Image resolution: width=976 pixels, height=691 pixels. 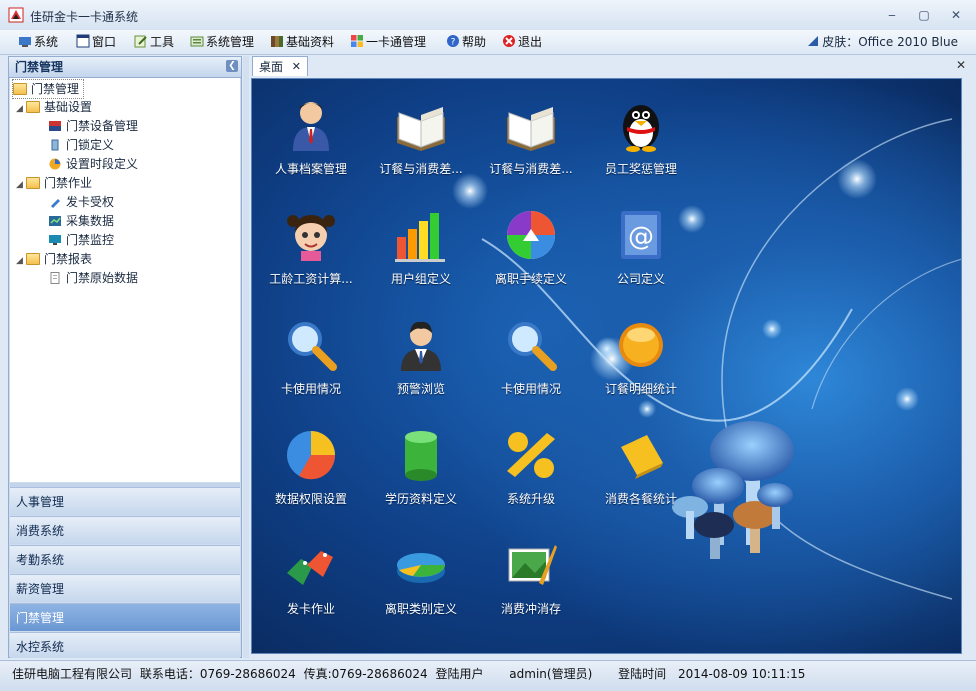 What do you see at coordinates (311, 126) in the screenshot?
I see `person-icon` at bounding box center [311, 126].